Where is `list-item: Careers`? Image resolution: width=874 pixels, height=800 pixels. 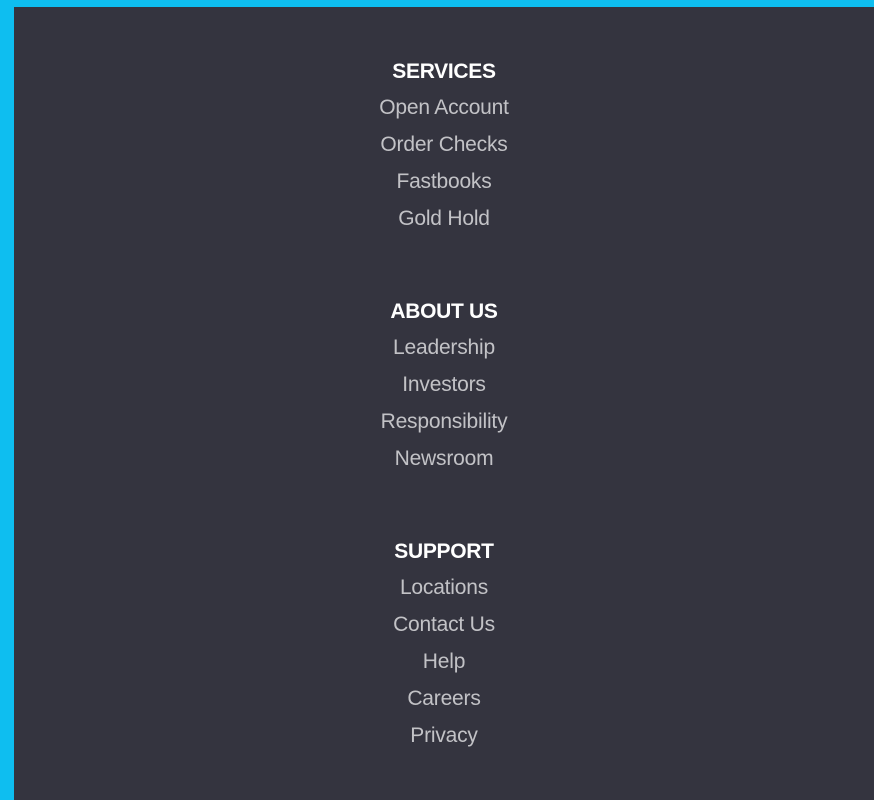 list-item: Careers is located at coordinates (444, 704).